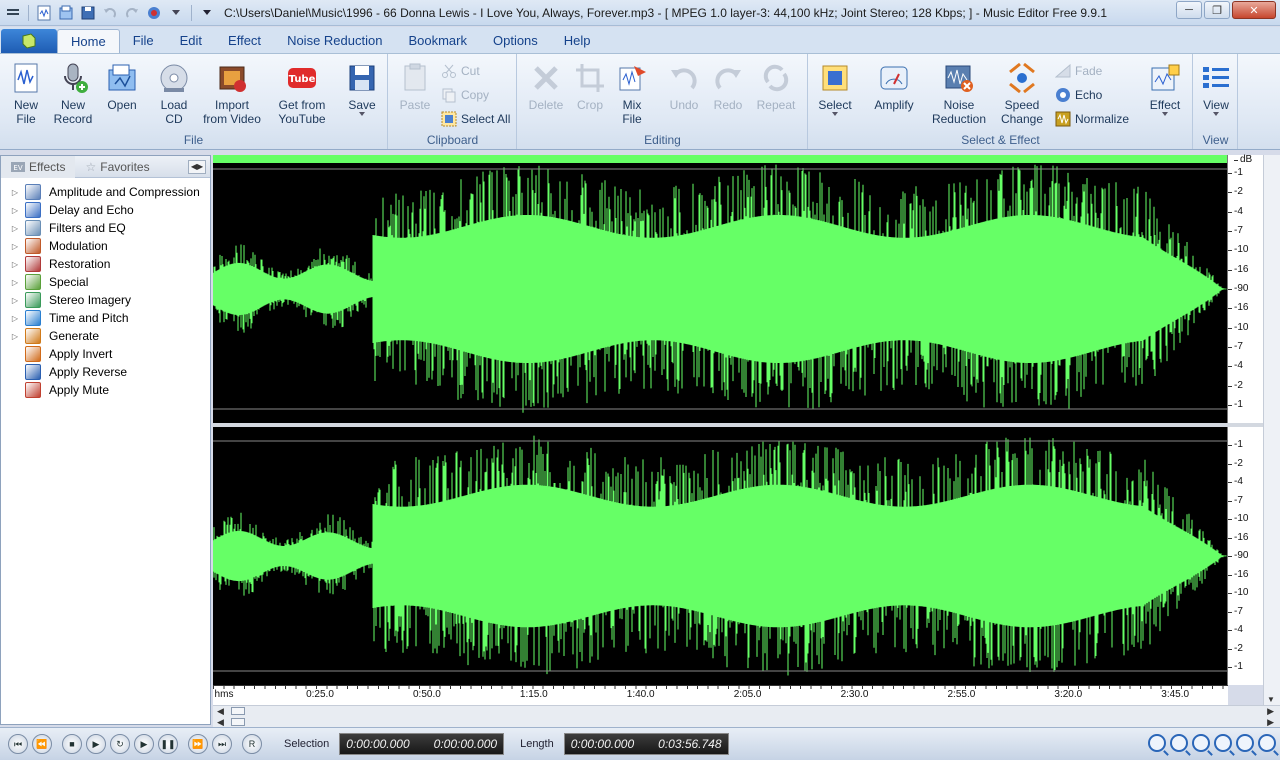  What do you see at coordinates (460, 71) in the screenshot?
I see `cut-button: Cut` at bounding box center [460, 71].